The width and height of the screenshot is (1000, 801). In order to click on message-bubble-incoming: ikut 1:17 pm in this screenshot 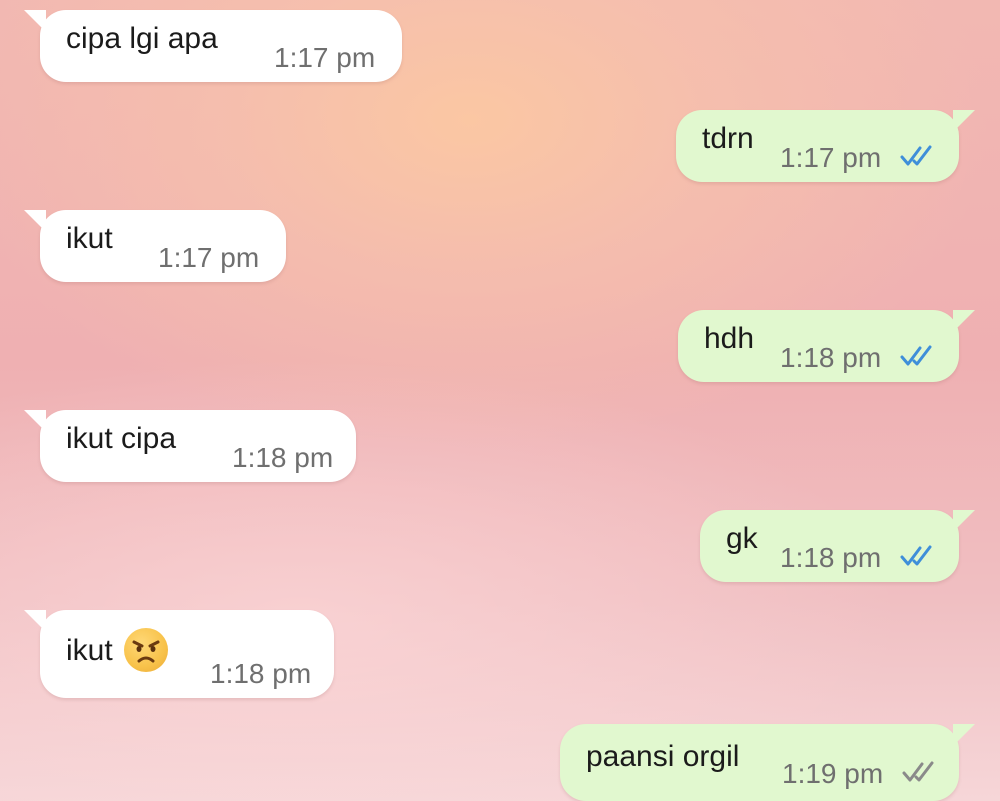, I will do `click(155, 246)`.